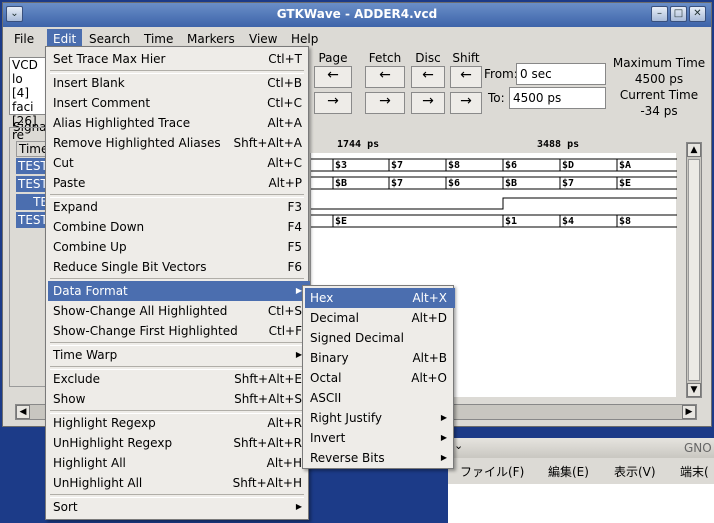  What do you see at coordinates (659, 63) in the screenshot?
I see `max-time-label: Maximum Time` at bounding box center [659, 63].